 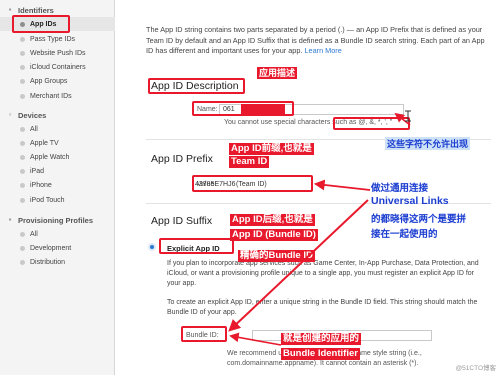 I want to click on suffix-title: App ID Suffix, so click(x=182, y=221).